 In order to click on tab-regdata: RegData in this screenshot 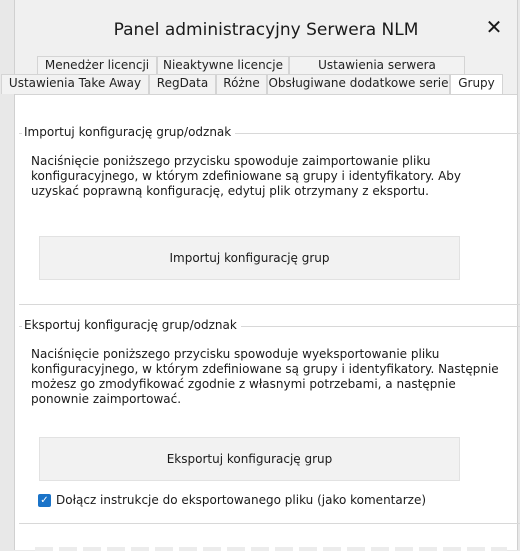, I will do `click(182, 84)`.